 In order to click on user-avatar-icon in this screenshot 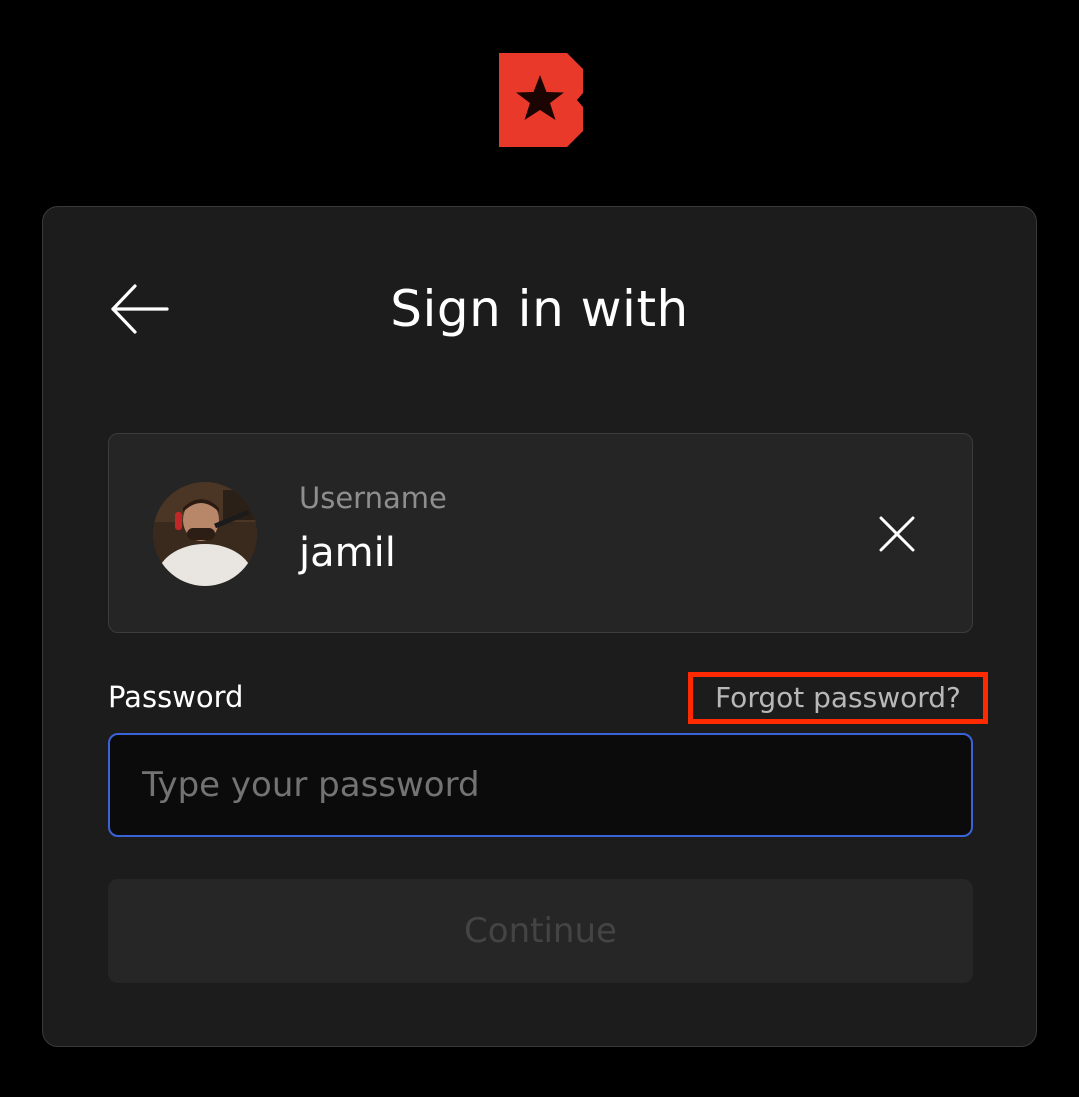, I will do `click(205, 534)`.